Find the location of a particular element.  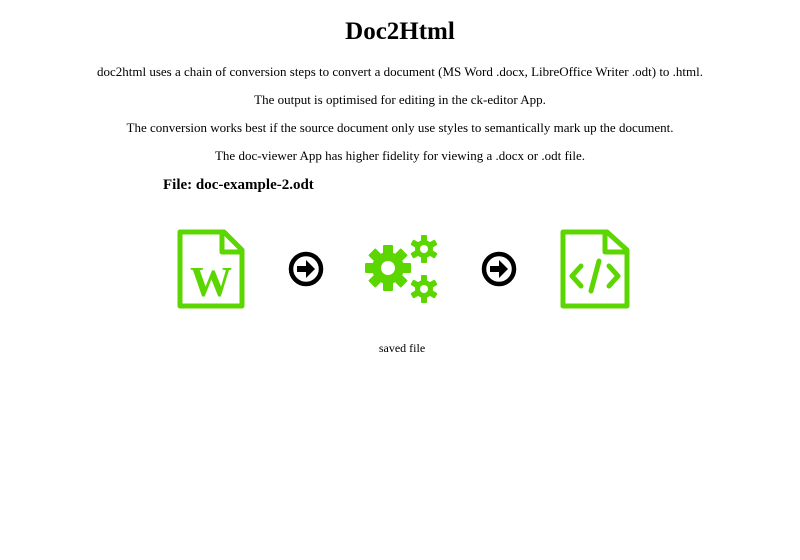

file-info: File: doc-example-2.odt is located at coordinates (238, 185).